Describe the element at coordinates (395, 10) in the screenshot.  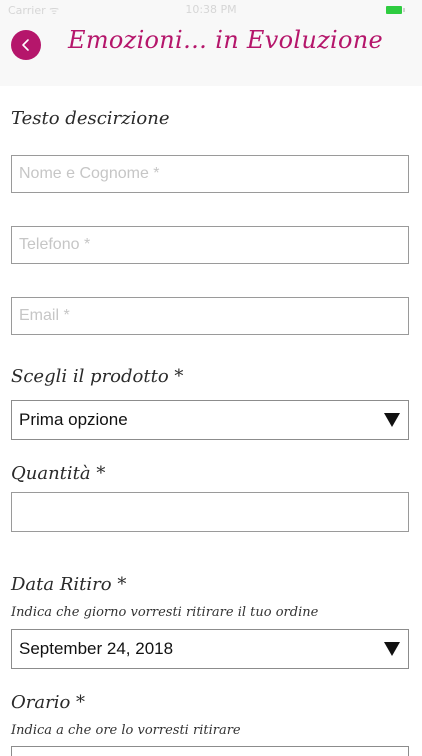
I see `battery-icon` at that location.